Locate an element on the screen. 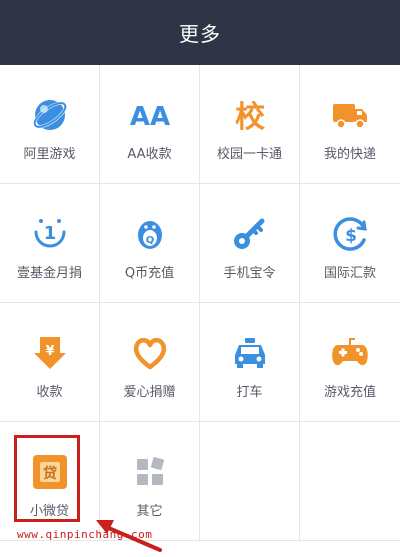 This screenshot has height=557, width=400. grid-item-label: 打车 is located at coordinates (249, 392).